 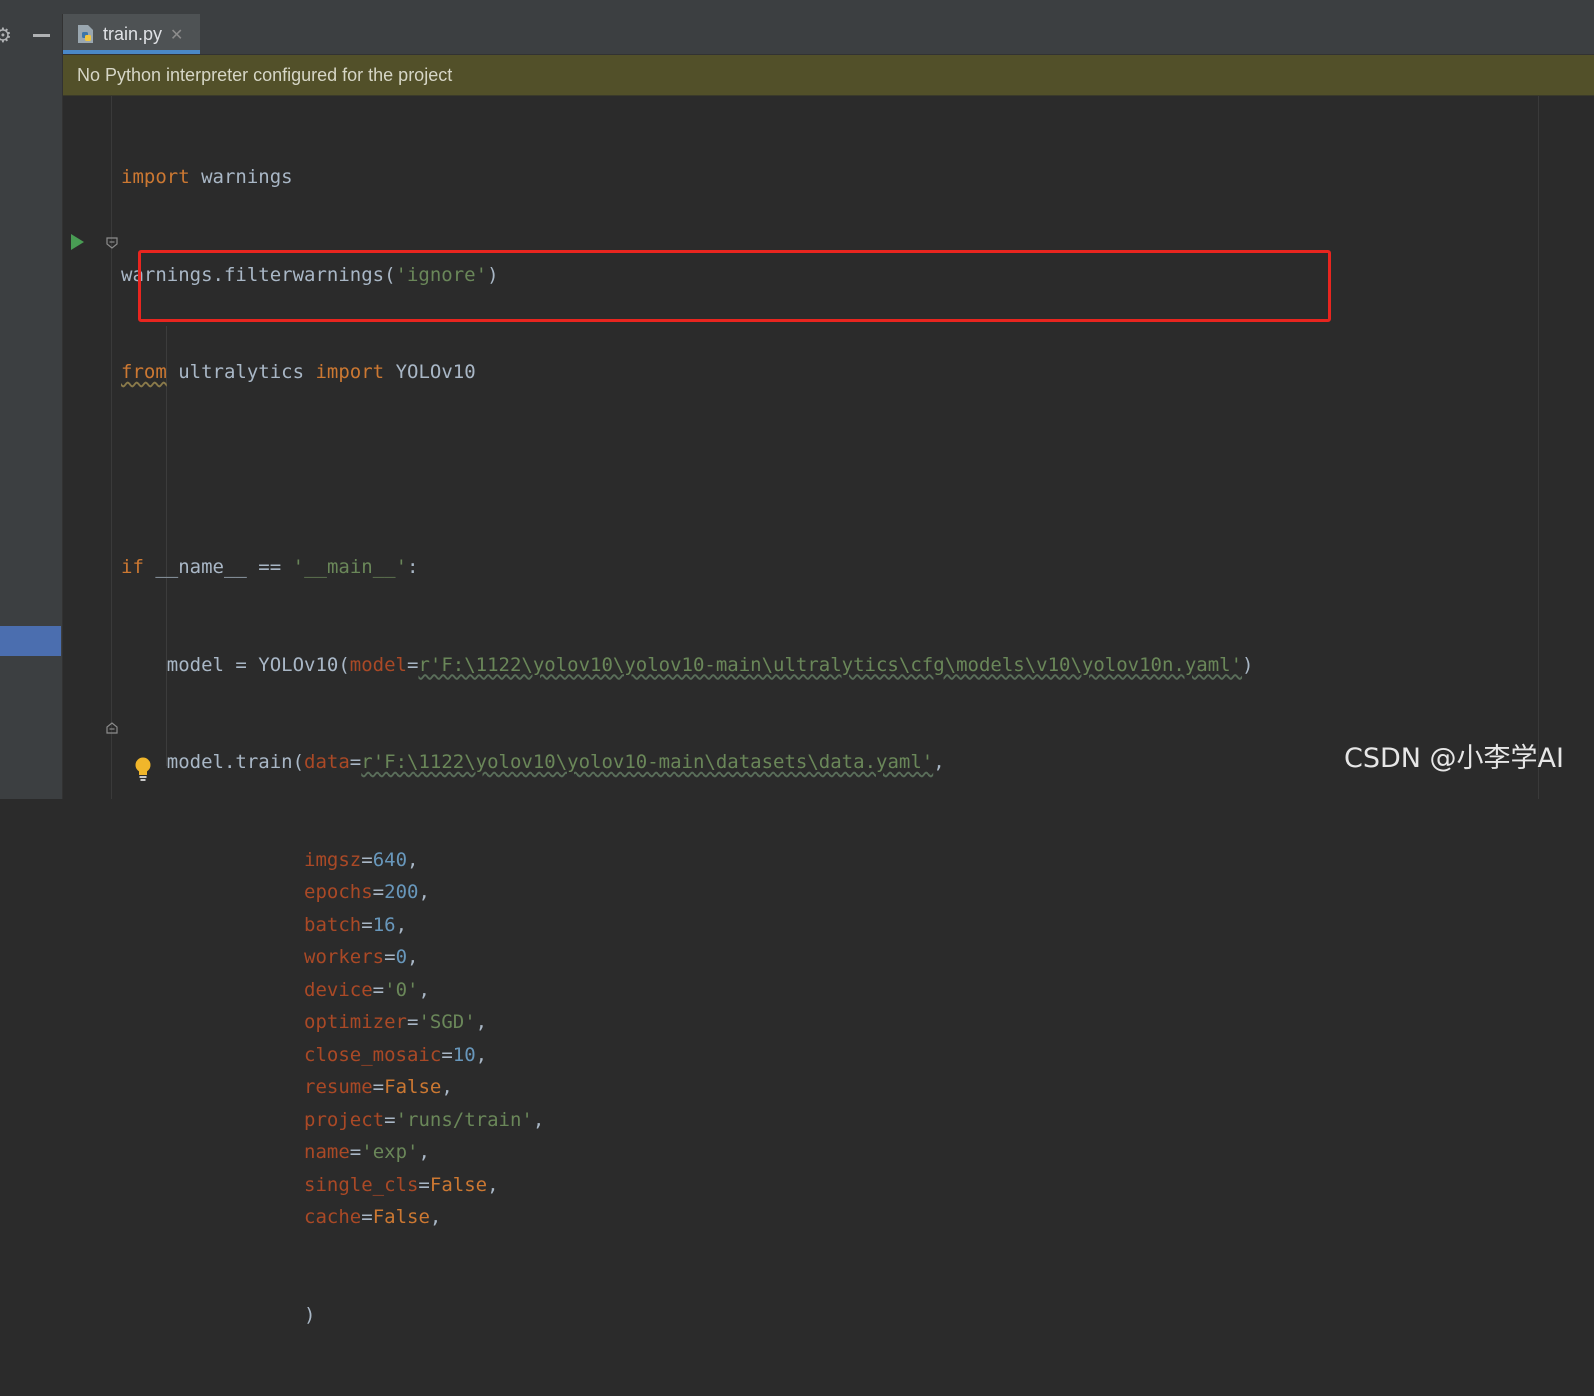 I want to click on value-token: '0', so click(x=401, y=989).